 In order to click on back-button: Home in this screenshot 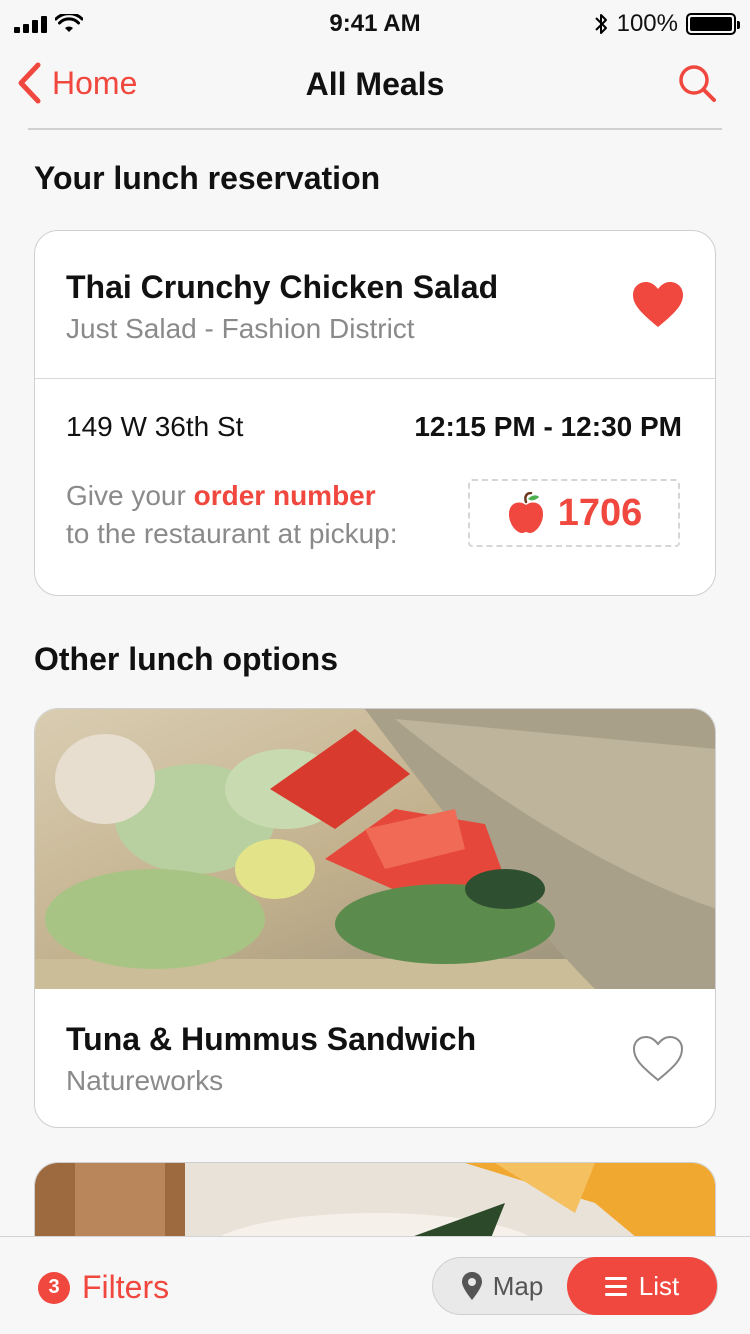, I will do `click(76, 83)`.